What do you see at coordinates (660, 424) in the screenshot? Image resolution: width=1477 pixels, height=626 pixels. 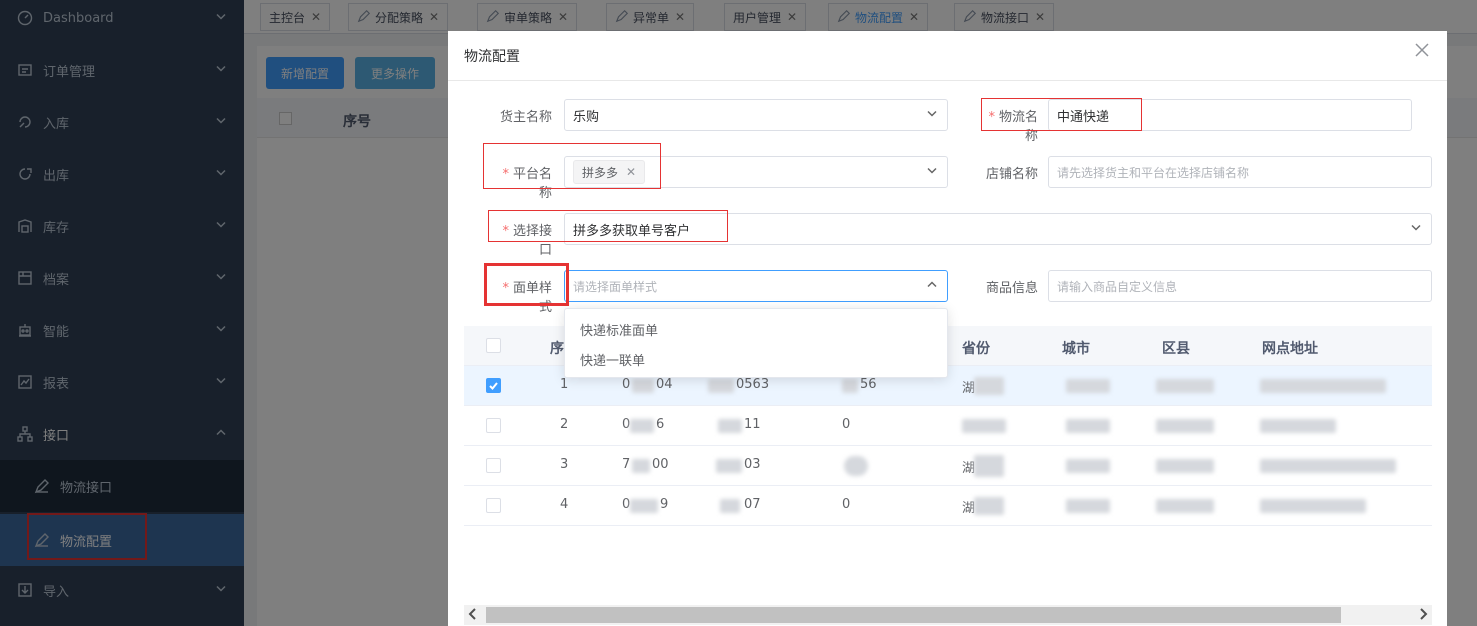 I see `cell: 6` at bounding box center [660, 424].